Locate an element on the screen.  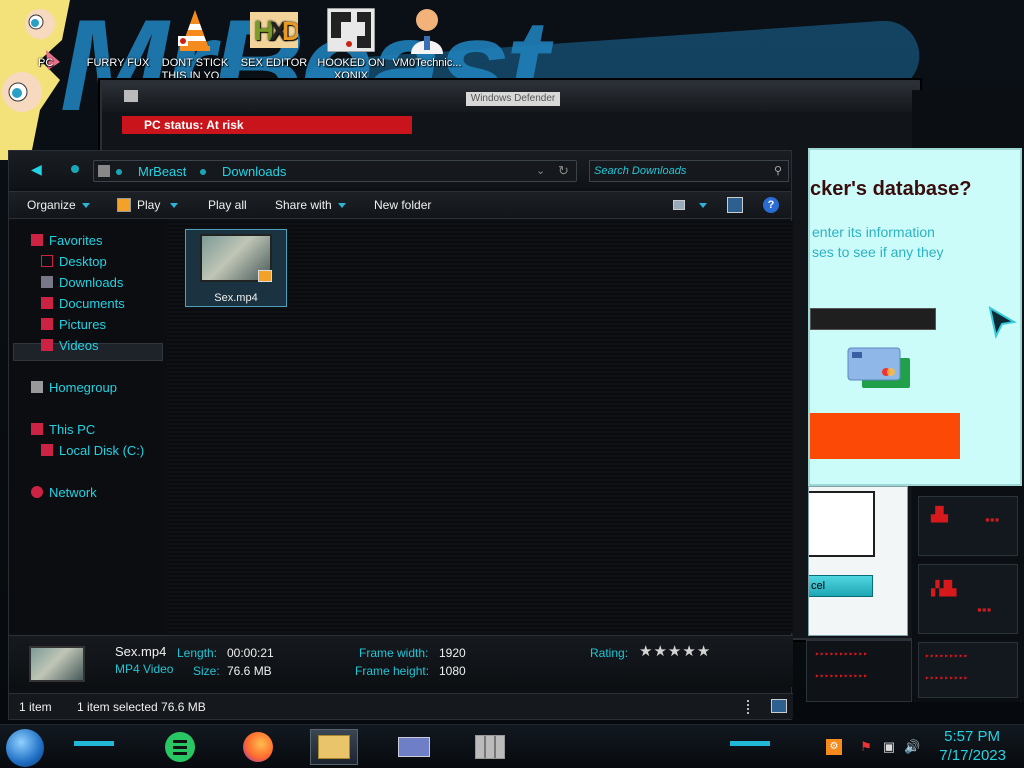
view-options-icon is located at coordinates (679, 205).